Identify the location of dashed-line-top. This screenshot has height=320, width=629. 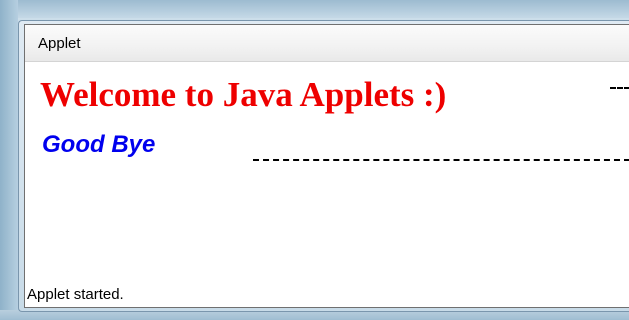
(619, 88).